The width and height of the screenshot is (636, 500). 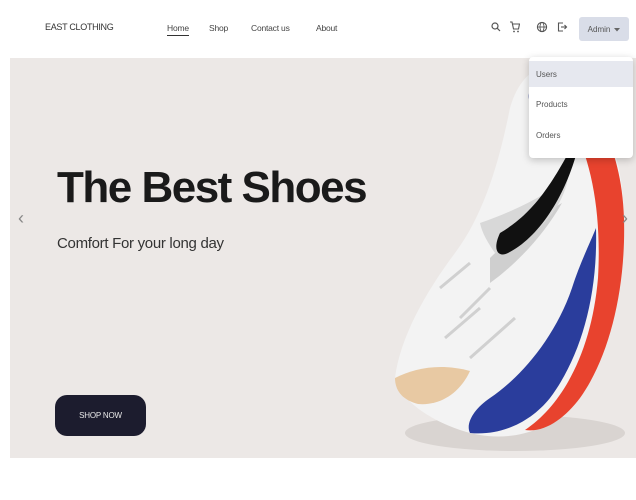 I want to click on carousel-prev-arrow: ‹, so click(x=21, y=218).